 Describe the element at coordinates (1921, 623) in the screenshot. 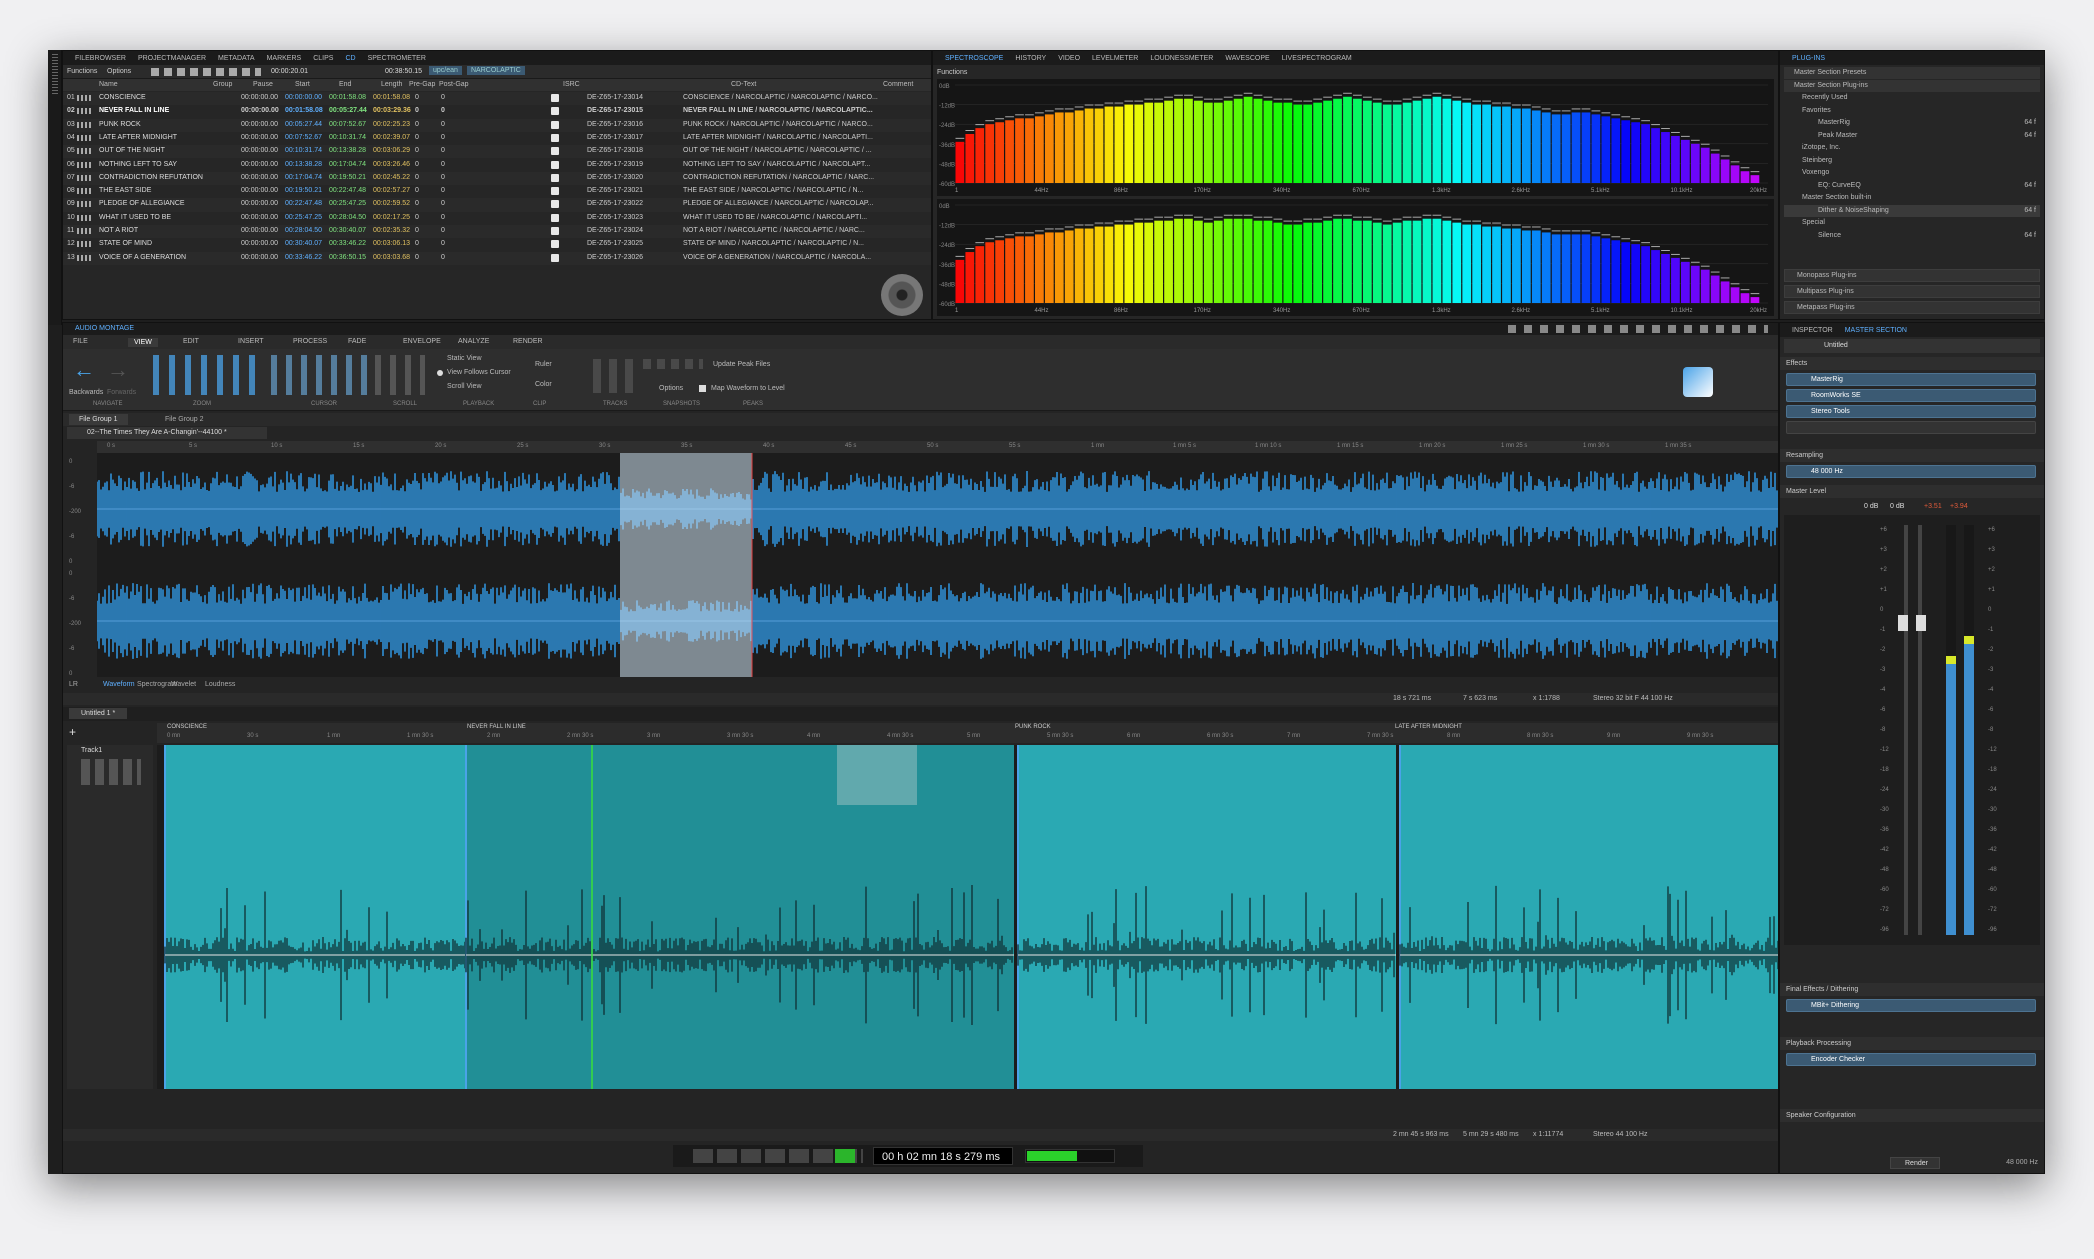

I see `fader-handle-right` at that location.